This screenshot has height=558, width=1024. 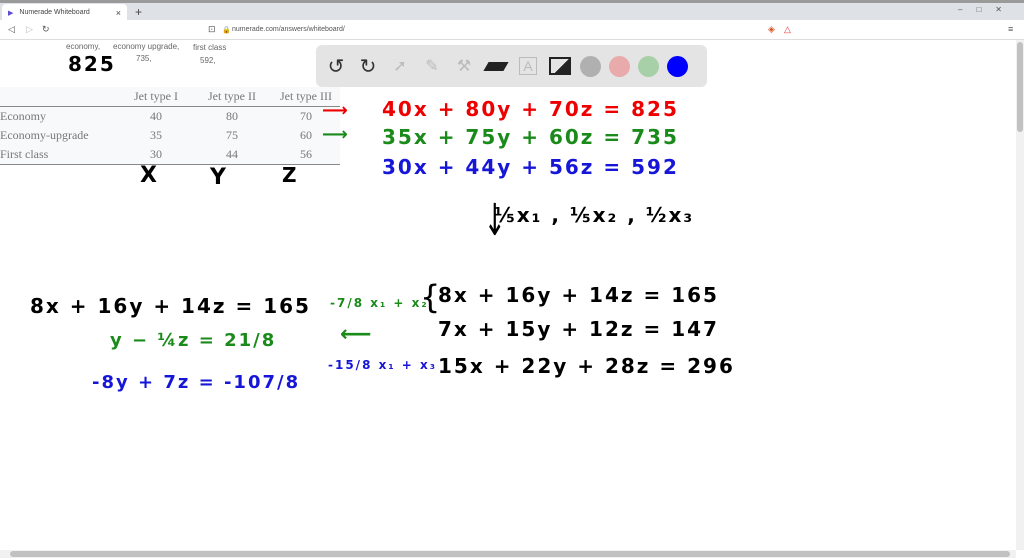 I want to click on equation-3: 30x + 44y + 56z = 592, so click(x=530, y=167).